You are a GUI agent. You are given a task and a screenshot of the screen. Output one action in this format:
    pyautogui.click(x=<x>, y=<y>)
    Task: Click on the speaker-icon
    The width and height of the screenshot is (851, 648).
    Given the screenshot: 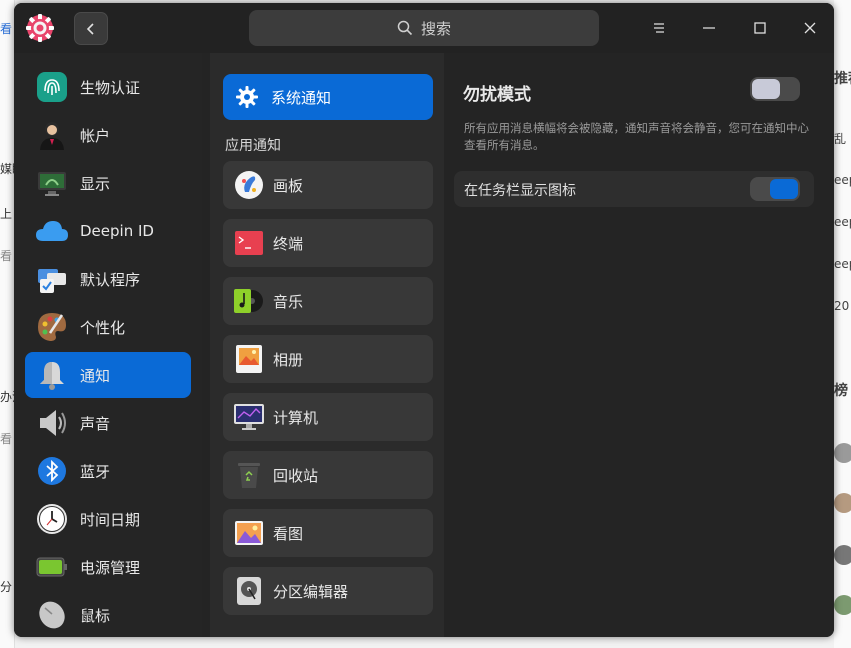 What is the action you would take?
    pyautogui.click(x=52, y=423)
    